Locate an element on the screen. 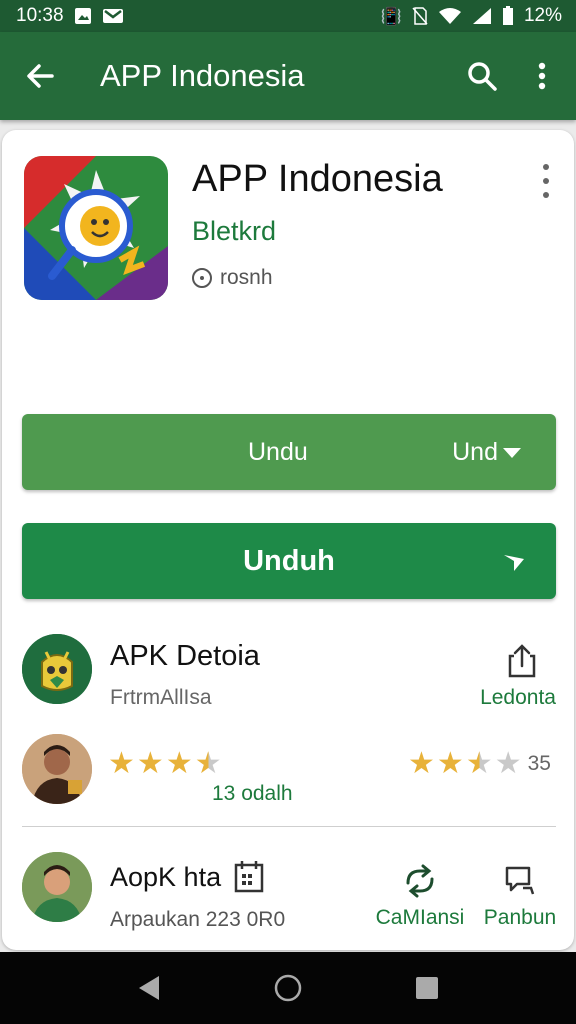 The height and width of the screenshot is (1024, 576). bottom-app-title-wrap: AopK hta is located at coordinates (187, 877).